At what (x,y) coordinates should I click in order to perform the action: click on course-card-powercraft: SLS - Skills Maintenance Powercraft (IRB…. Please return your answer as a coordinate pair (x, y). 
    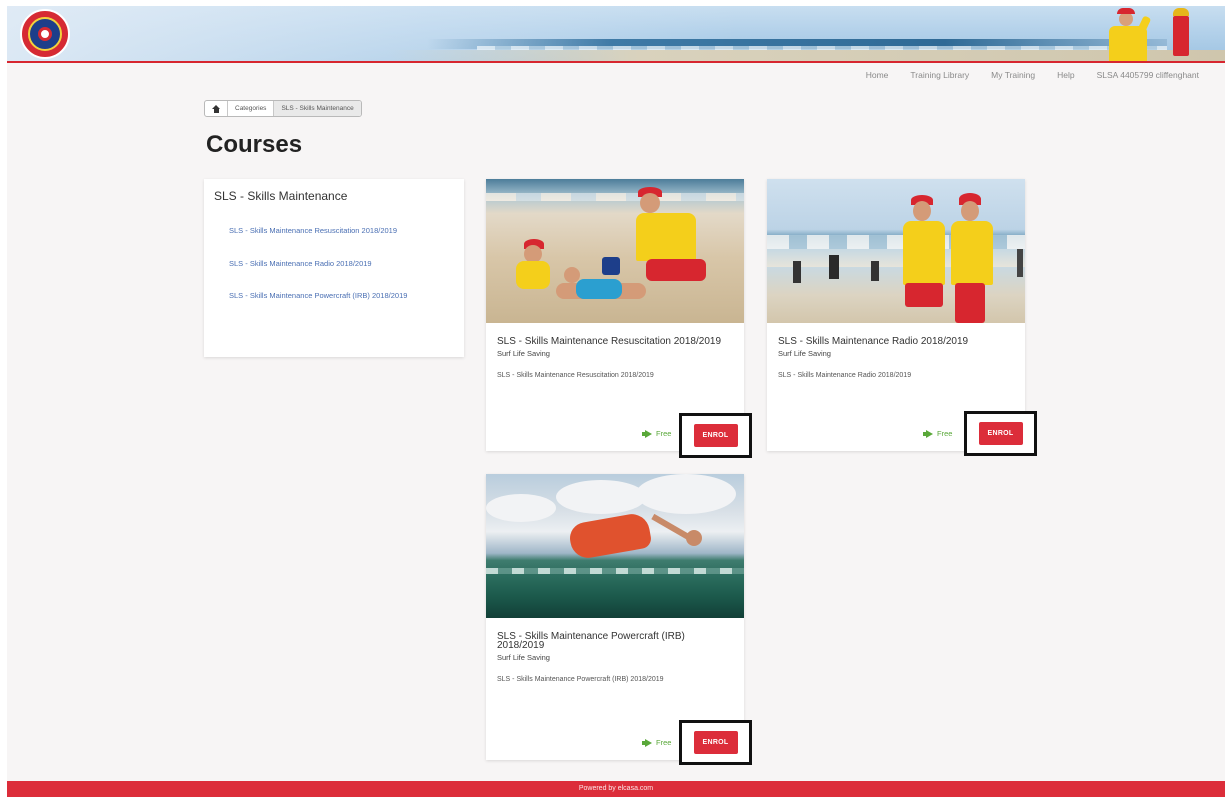
    Looking at the image, I should click on (619, 619).